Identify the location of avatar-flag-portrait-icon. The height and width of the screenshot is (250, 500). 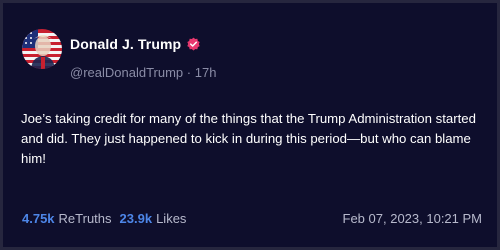
(42, 49).